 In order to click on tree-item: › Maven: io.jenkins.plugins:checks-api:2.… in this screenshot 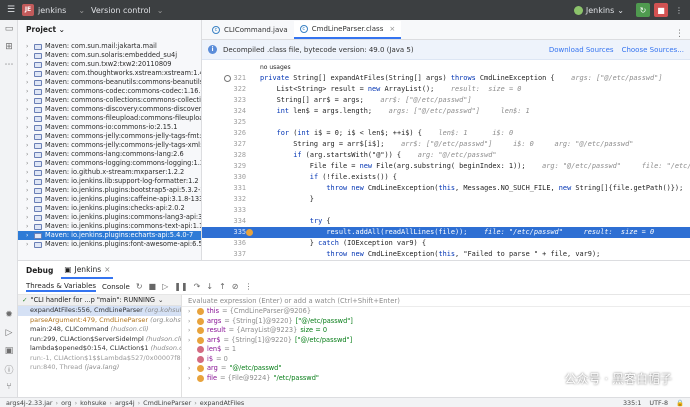, I will do `click(109, 208)`.